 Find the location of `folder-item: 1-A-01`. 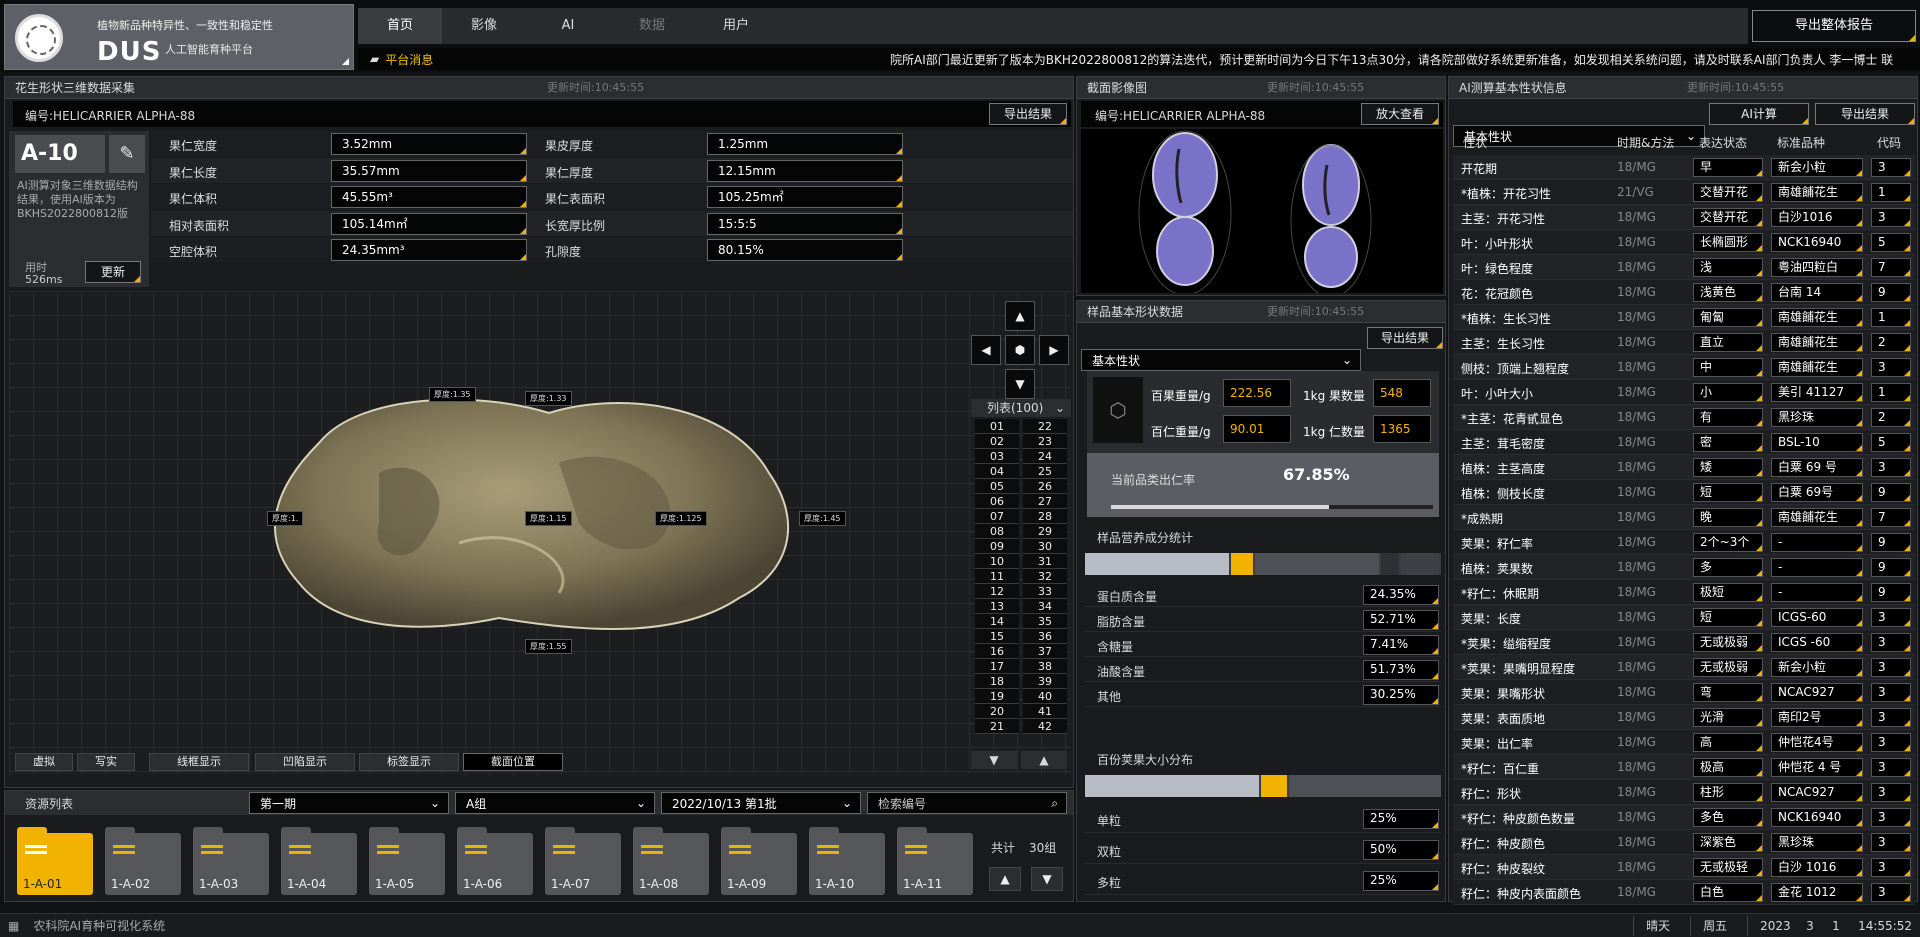

folder-item: 1-A-01 is located at coordinates (55, 861).